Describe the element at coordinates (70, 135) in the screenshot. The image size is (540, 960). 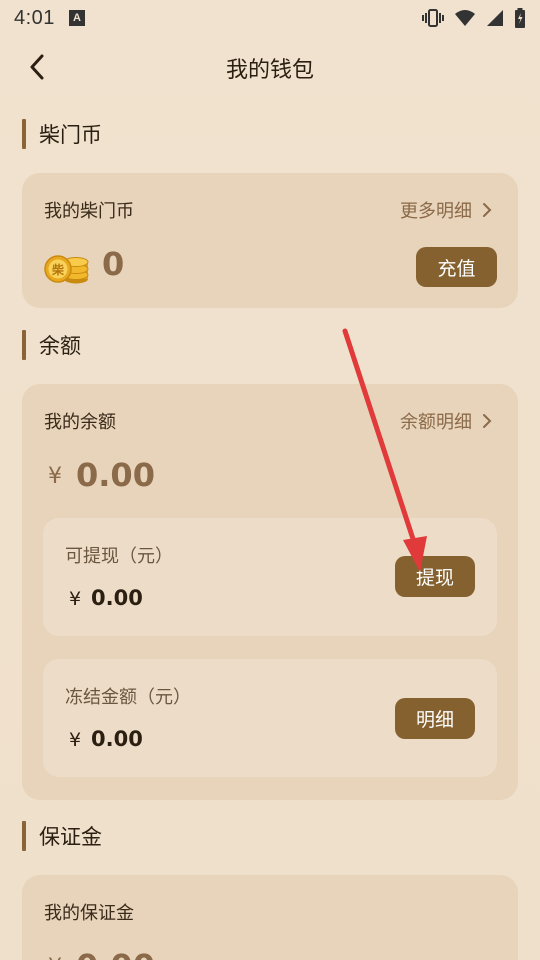
I see `section-coins-title: 柴门币` at that location.